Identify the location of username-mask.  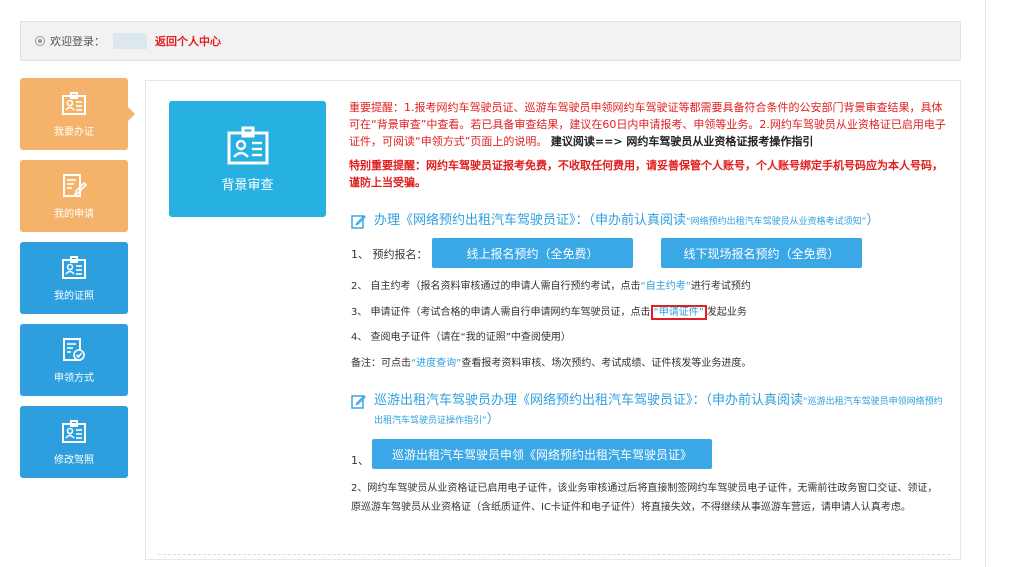
(130, 41).